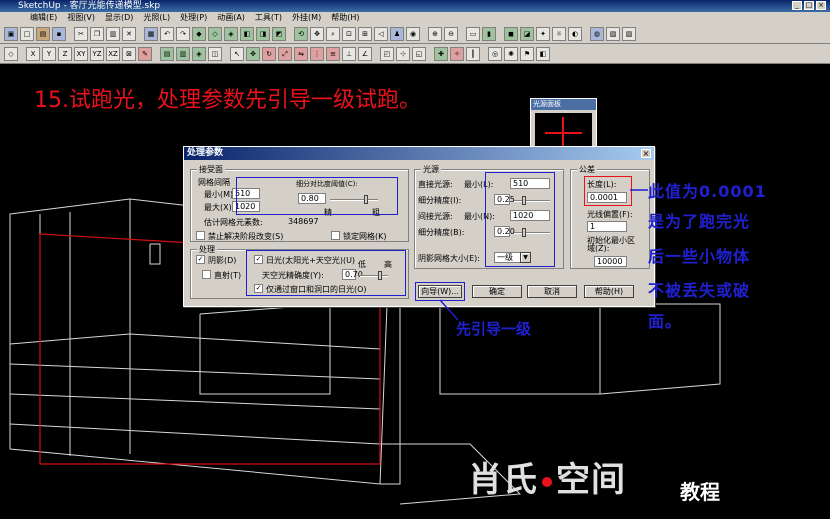  I want to click on length-note-line1: 此值为0.0001, so click(707, 191).